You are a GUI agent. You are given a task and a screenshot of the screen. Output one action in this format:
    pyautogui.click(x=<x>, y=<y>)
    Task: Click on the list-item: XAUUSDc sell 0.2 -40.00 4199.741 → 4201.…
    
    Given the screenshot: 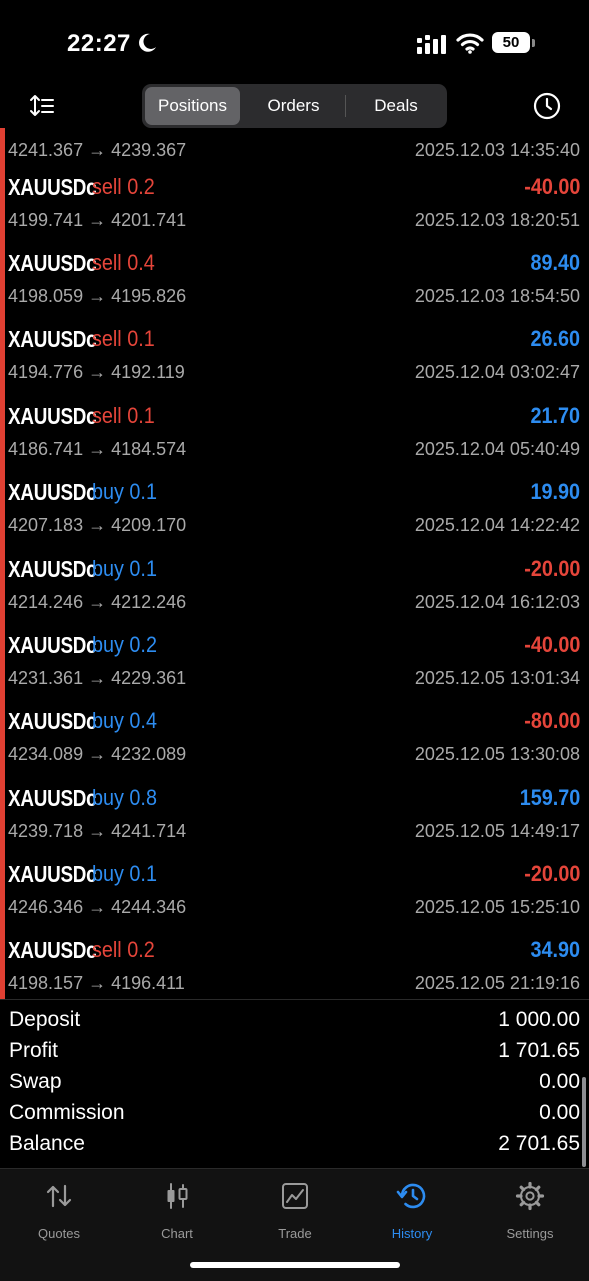 What is the action you would take?
    pyautogui.click(x=294, y=204)
    